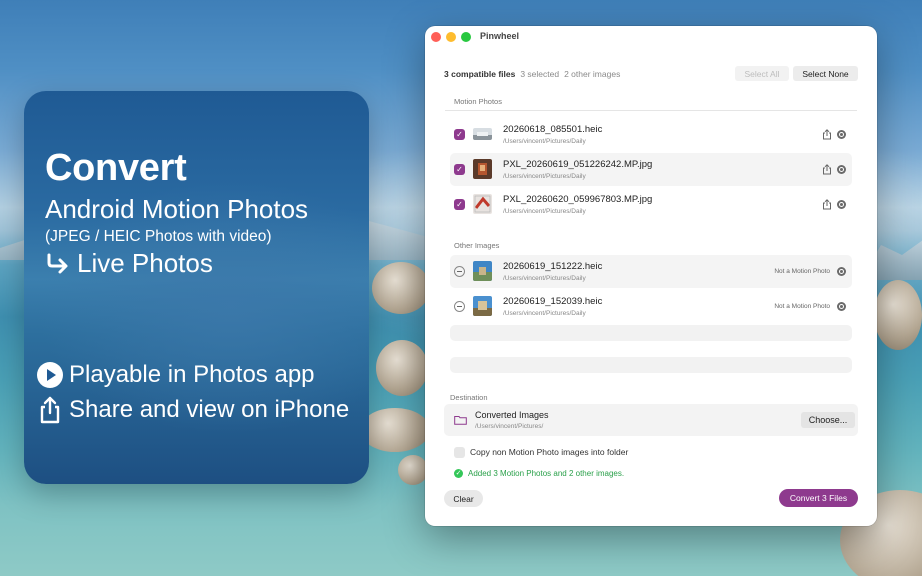  Describe the element at coordinates (480, 74) in the screenshot. I see `compatible-count: 3 compatible files` at that location.